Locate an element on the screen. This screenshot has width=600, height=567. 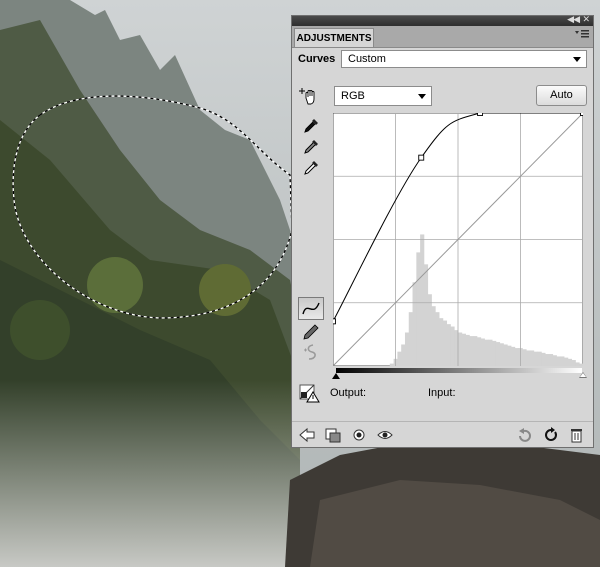
channel-dropdown: RGB is located at coordinates (383, 96).